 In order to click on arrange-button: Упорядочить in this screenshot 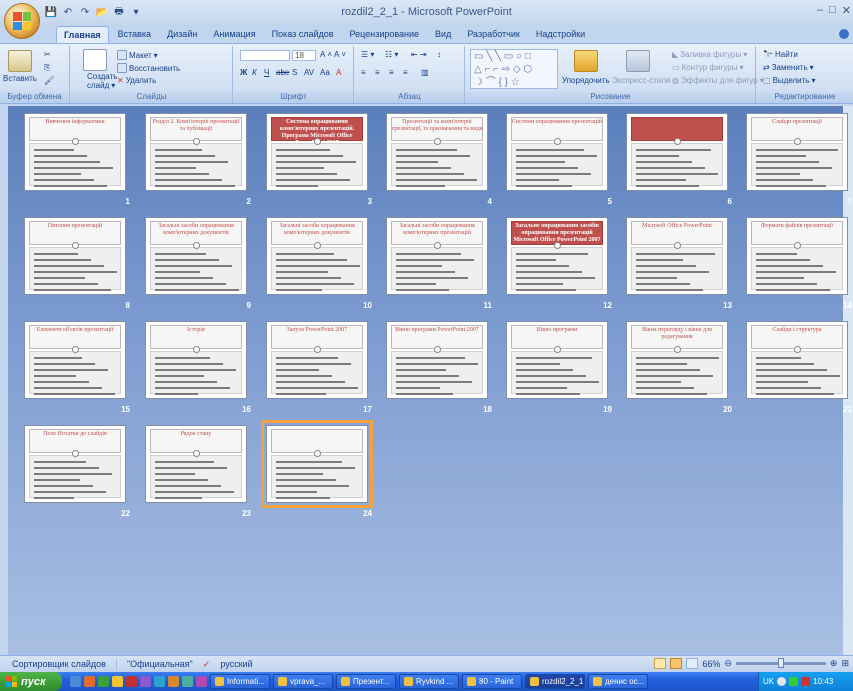, I will do `click(586, 80)`.